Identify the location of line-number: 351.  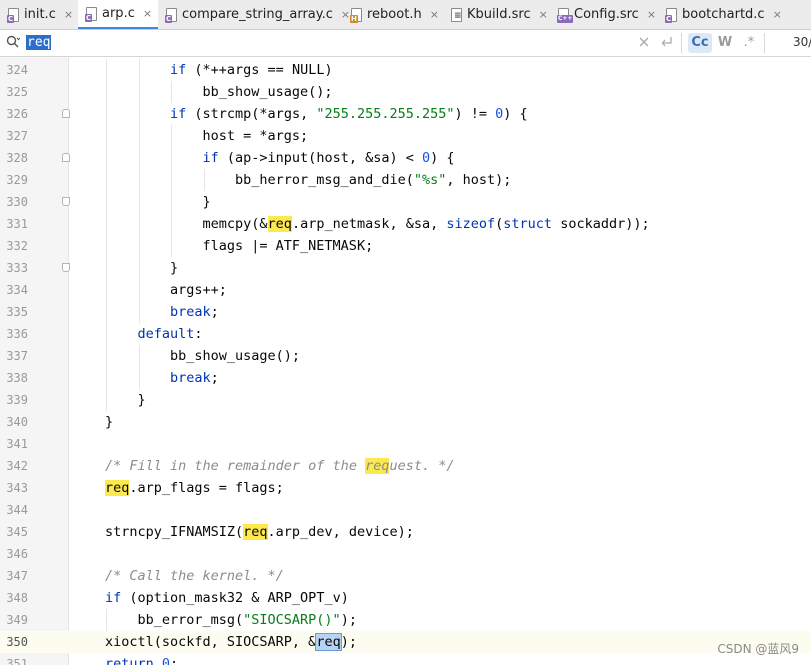
(17, 661).